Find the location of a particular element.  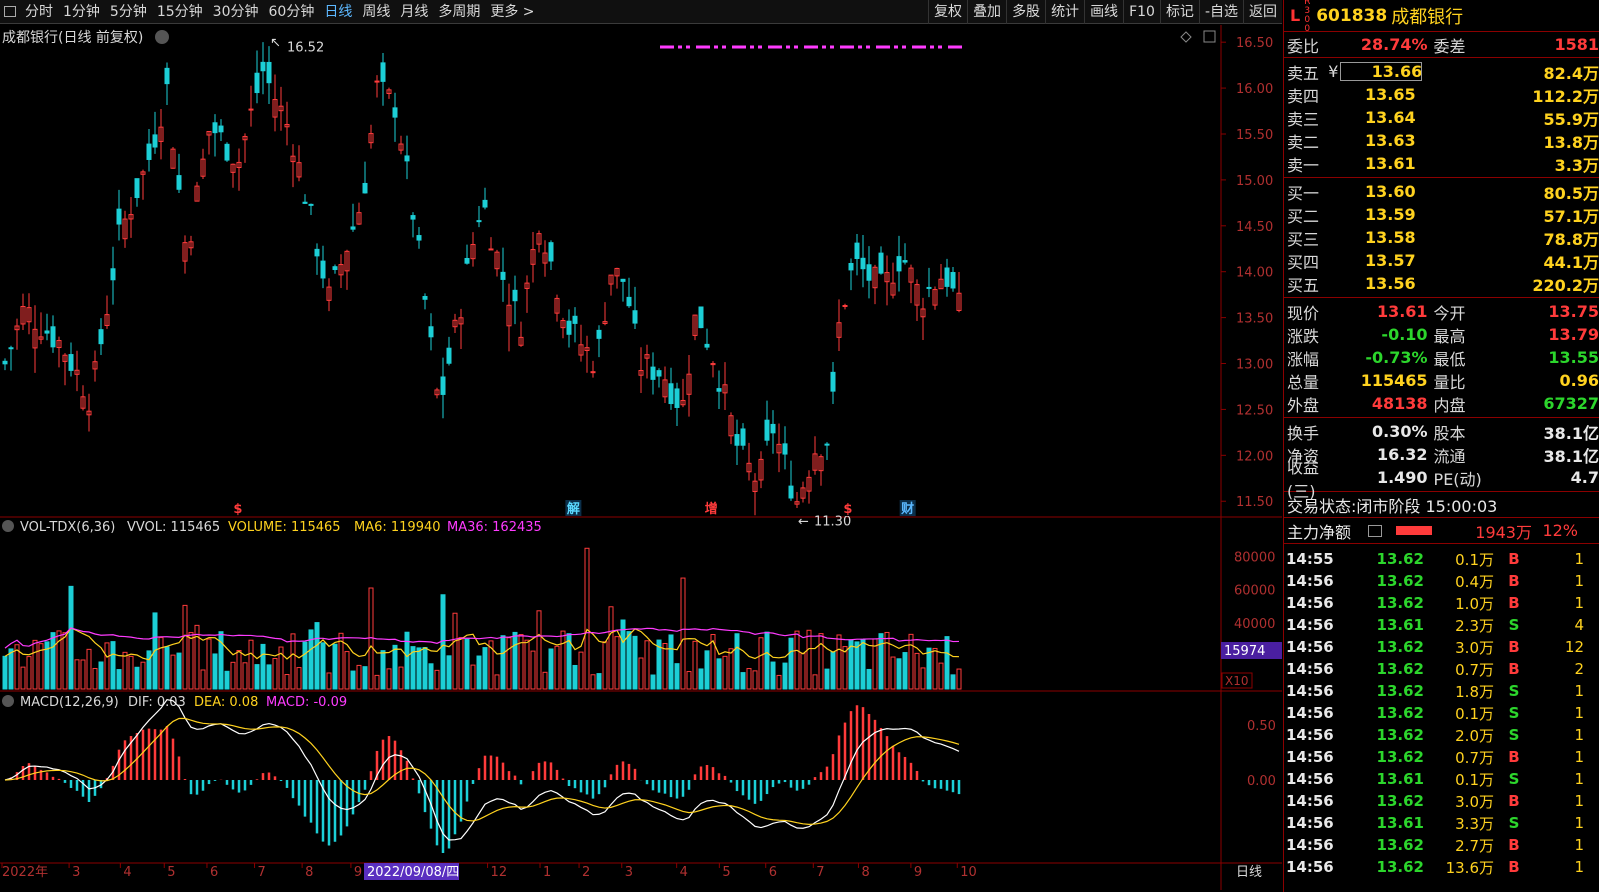

x-tick-label: 5 is located at coordinates (726, 872).